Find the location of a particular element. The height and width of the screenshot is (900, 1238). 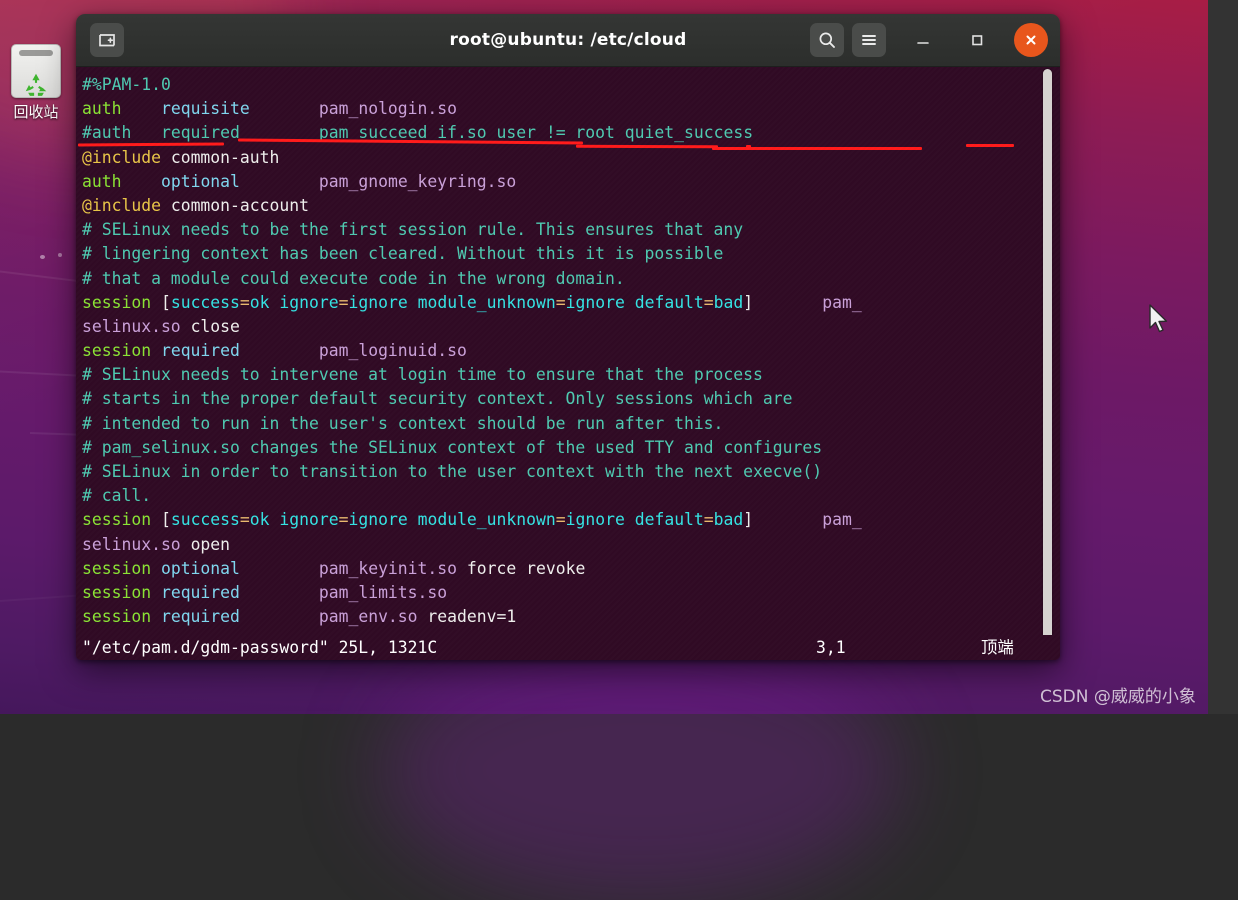

maximize-icon is located at coordinates (977, 40).